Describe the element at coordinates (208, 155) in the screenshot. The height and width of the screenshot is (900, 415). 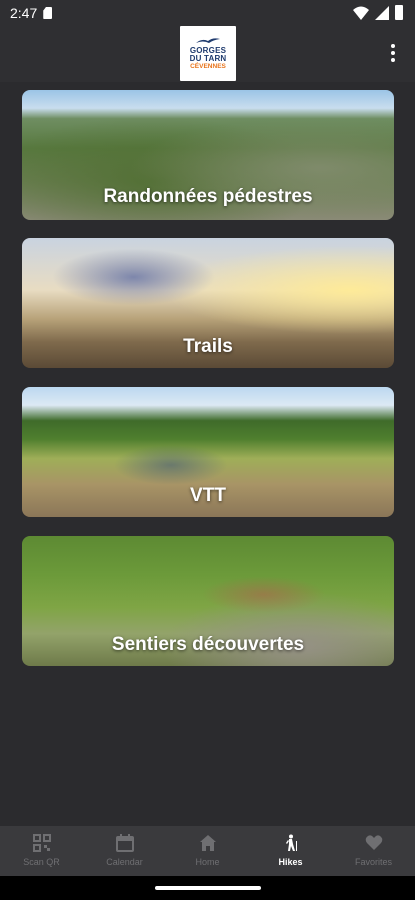
I see `category-card-randonnees: Randonnées pédestres` at that location.